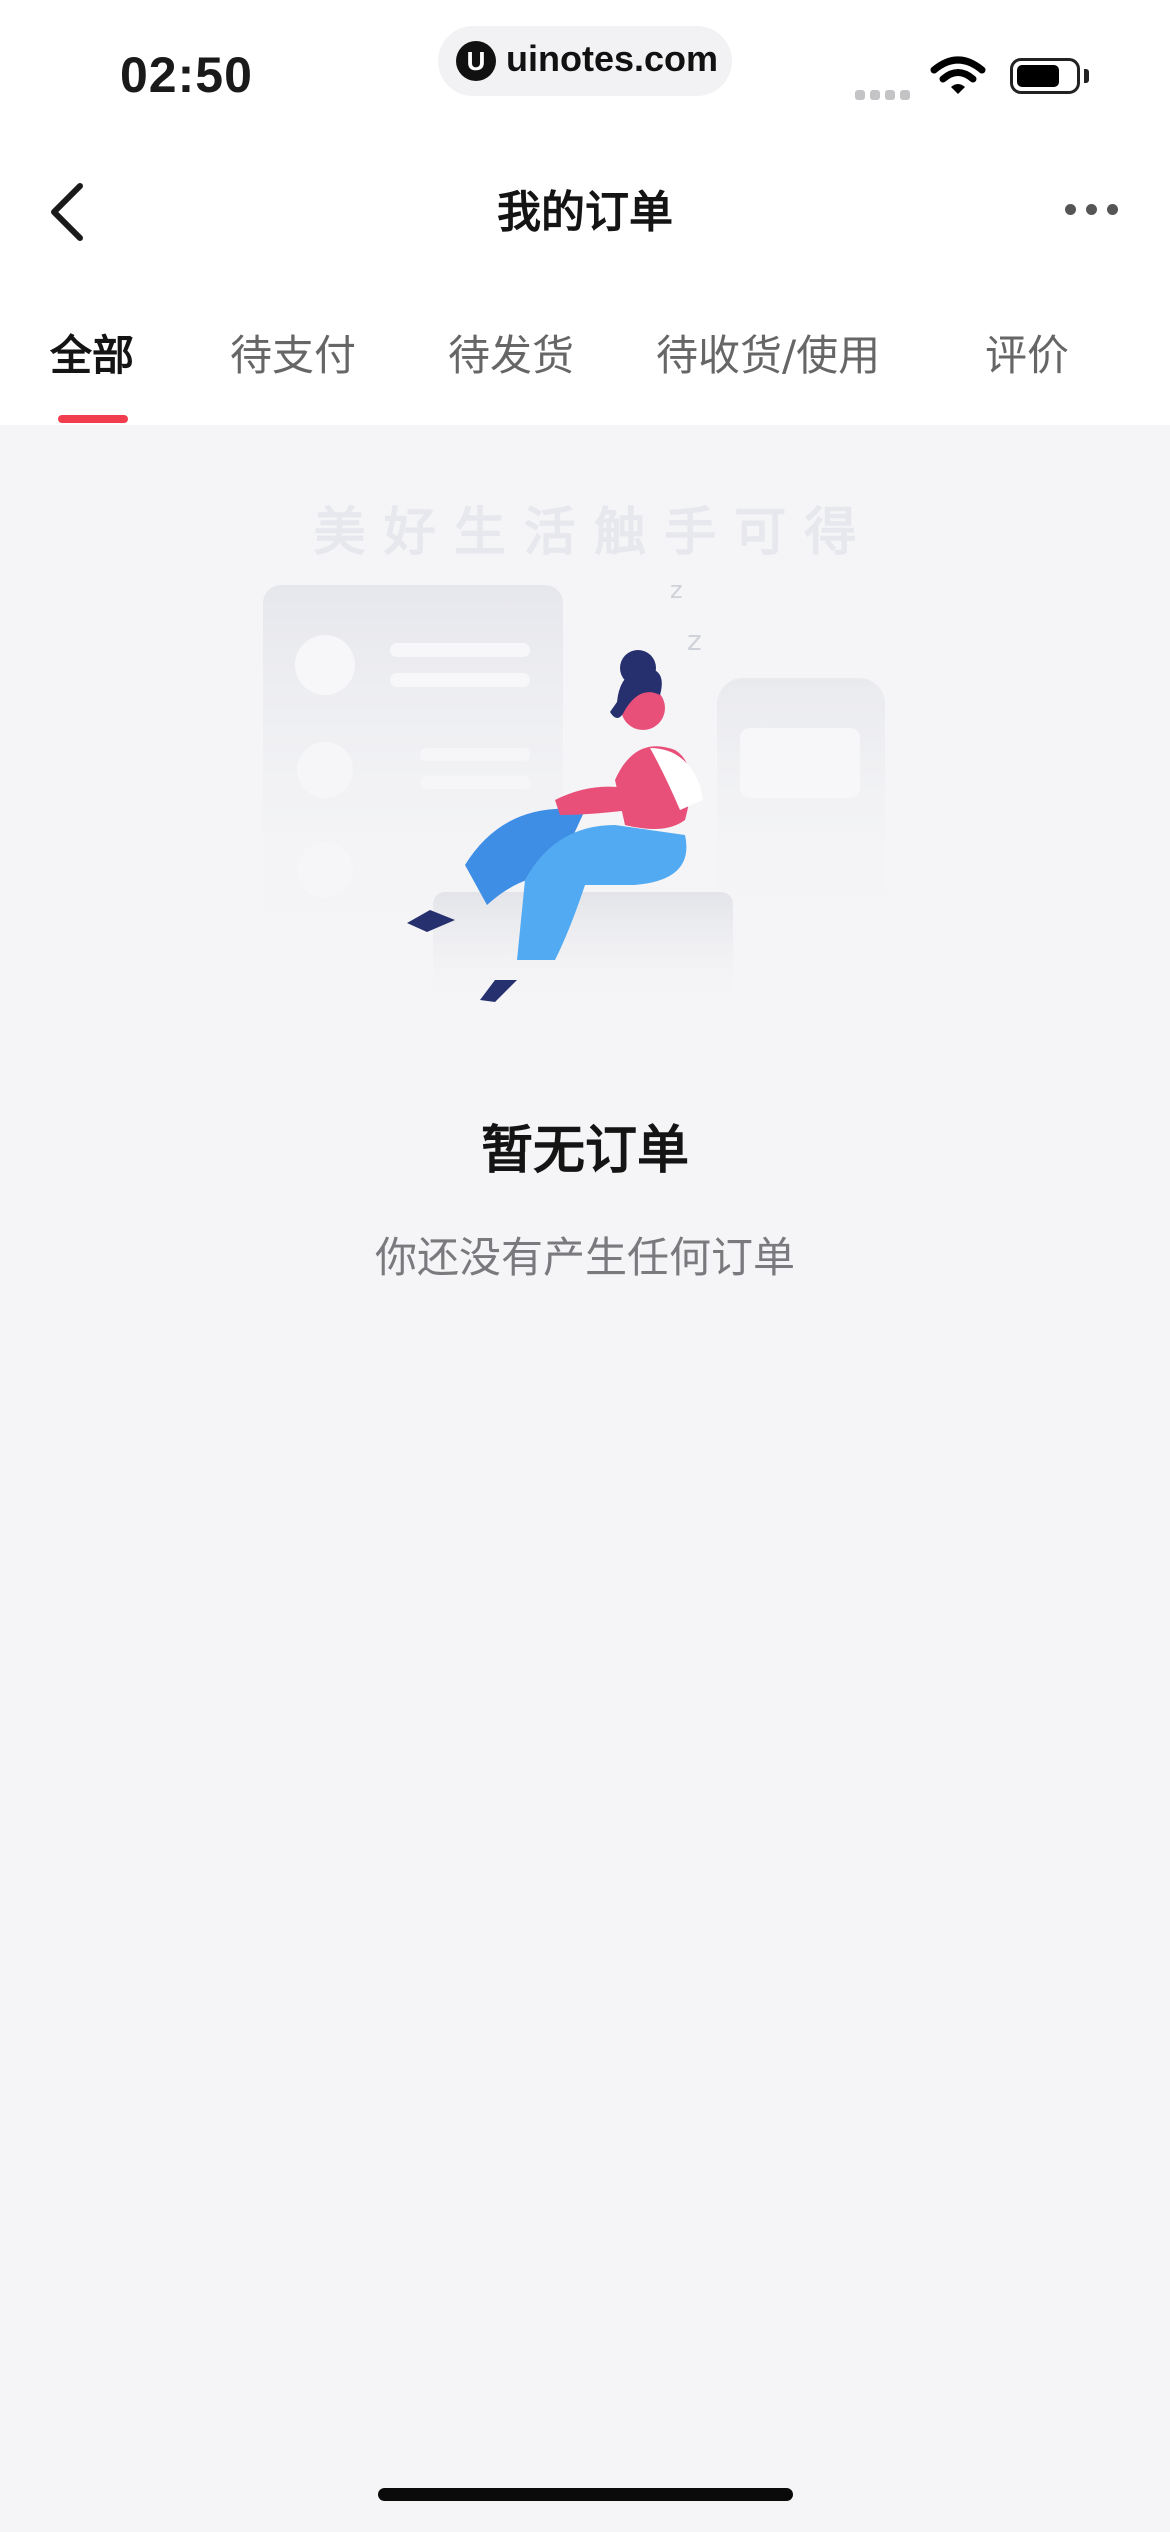  What do you see at coordinates (768, 352) in the screenshot?
I see `tab-pending-receipt: 待收货/使用` at bounding box center [768, 352].